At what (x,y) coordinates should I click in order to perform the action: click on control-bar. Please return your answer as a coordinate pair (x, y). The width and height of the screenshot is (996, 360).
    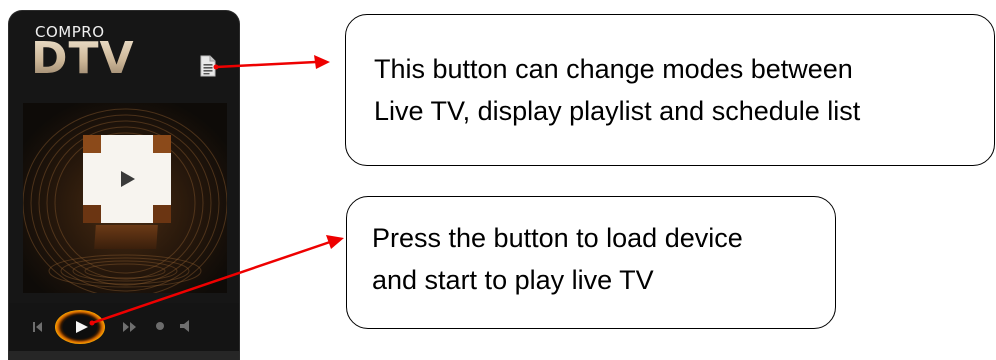
    Looking at the image, I should click on (124, 327).